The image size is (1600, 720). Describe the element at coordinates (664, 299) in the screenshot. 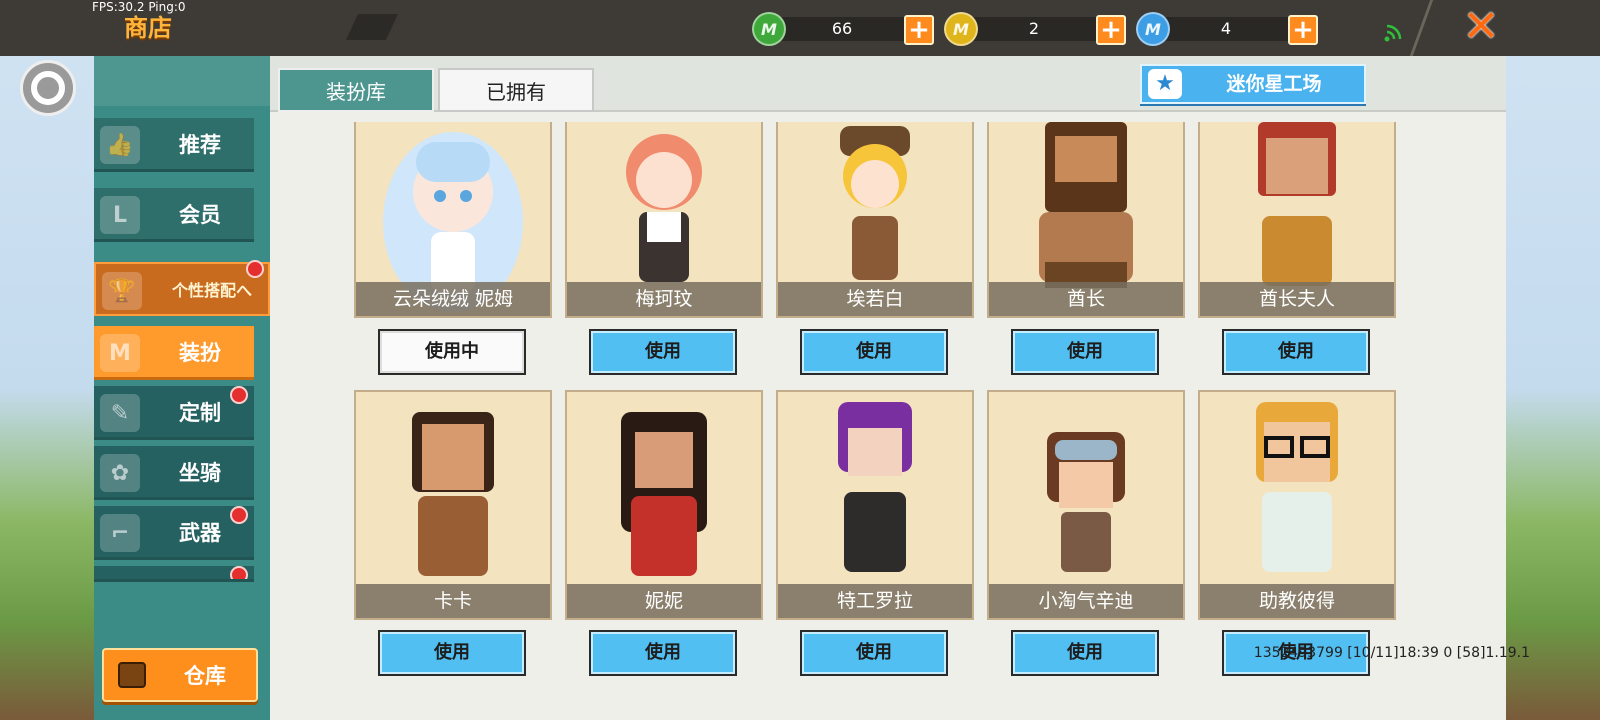

I see `skin-name: 梅珂玟` at that location.